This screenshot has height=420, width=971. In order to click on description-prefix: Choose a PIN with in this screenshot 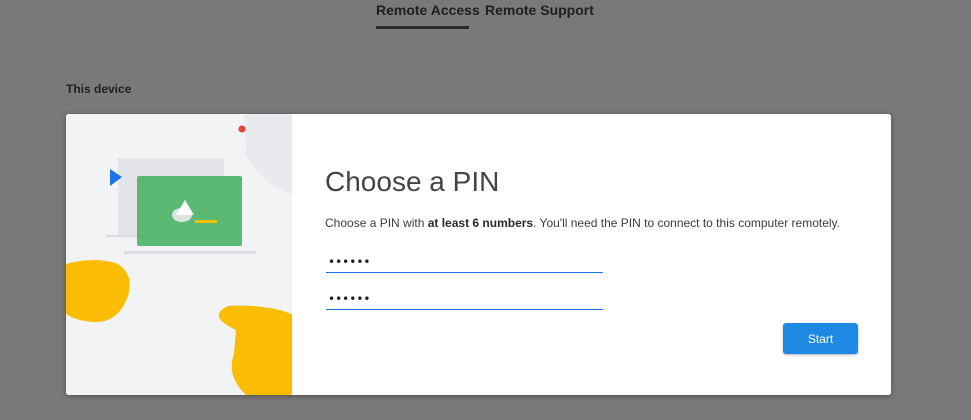, I will do `click(376, 223)`.